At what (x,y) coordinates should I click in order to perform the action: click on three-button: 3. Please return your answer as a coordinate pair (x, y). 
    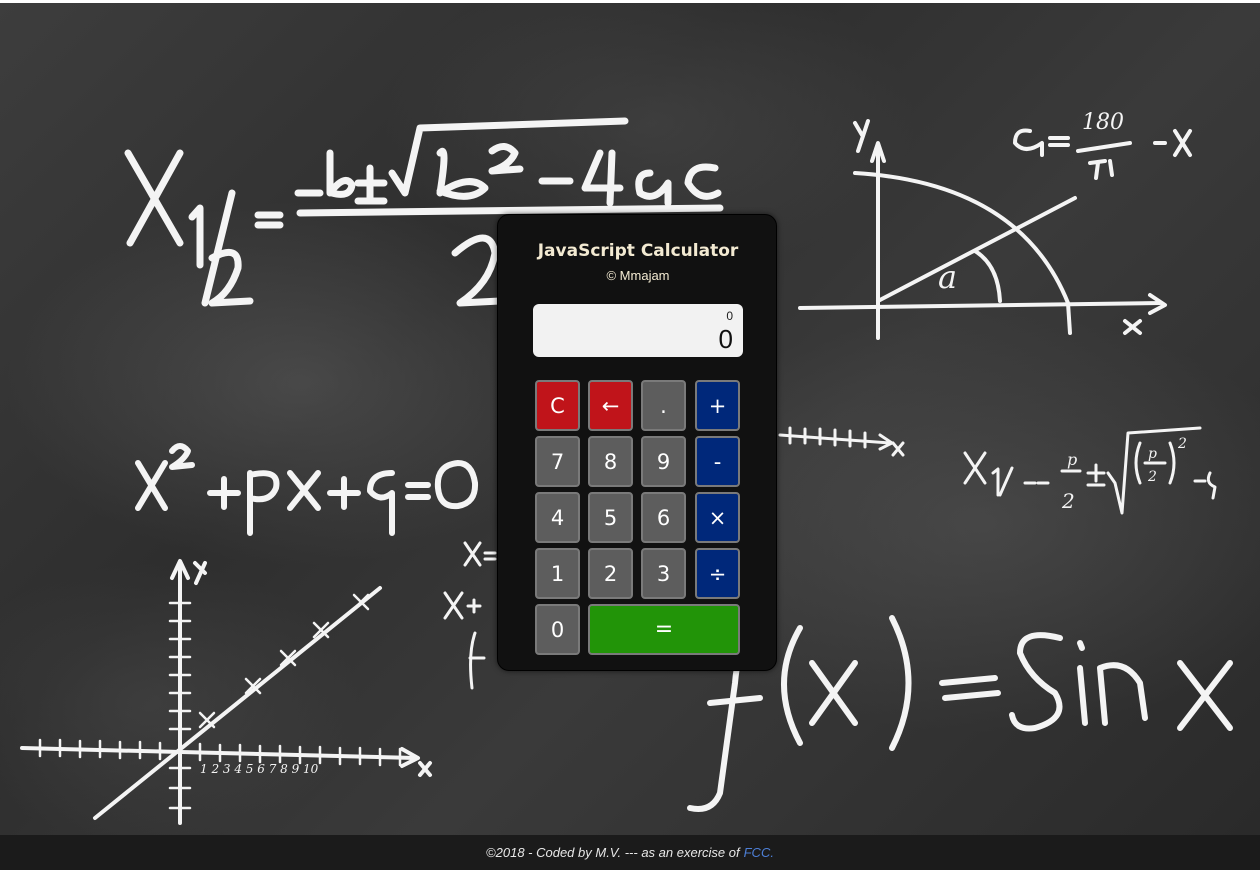
    Looking at the image, I should click on (663, 573).